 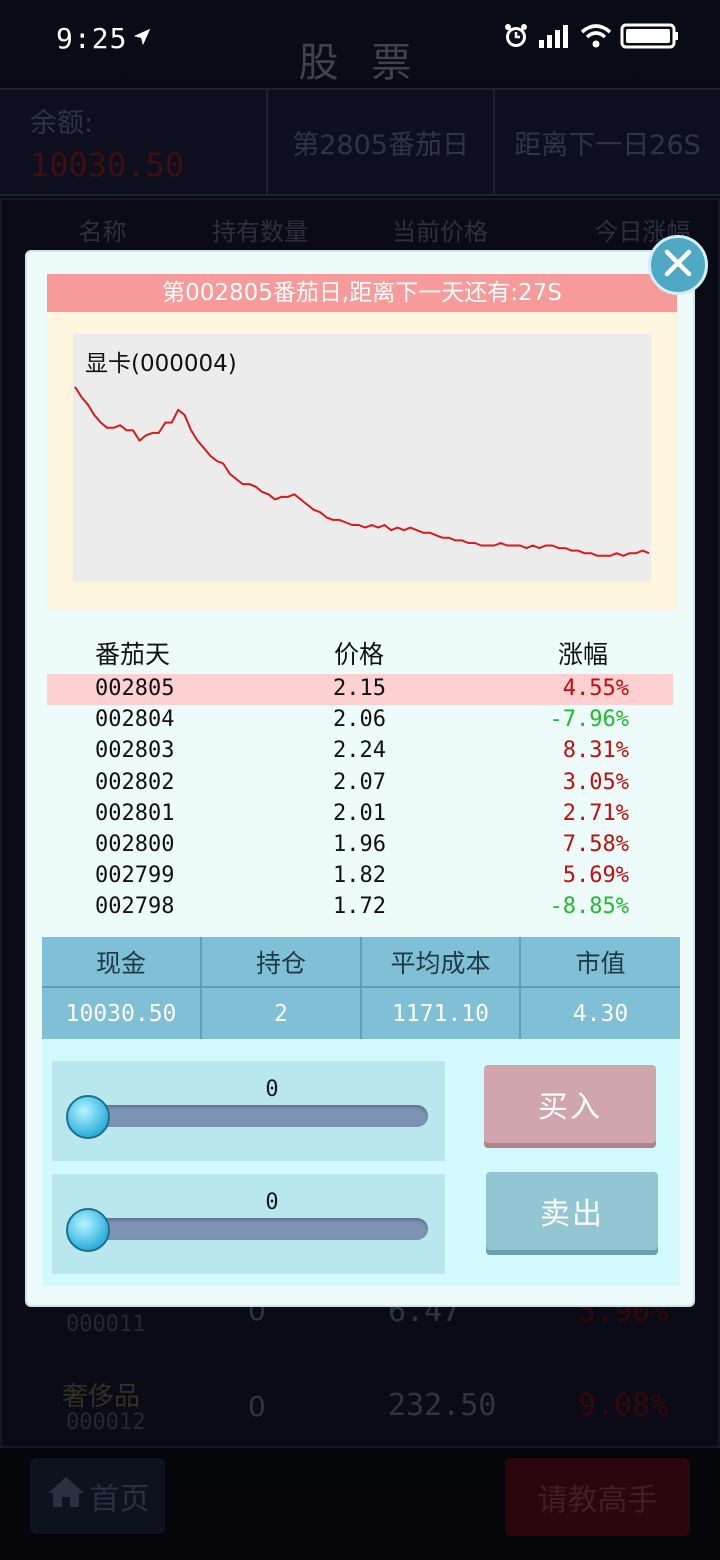 I want to click on history-change: -8.85%, so click(x=589, y=907).